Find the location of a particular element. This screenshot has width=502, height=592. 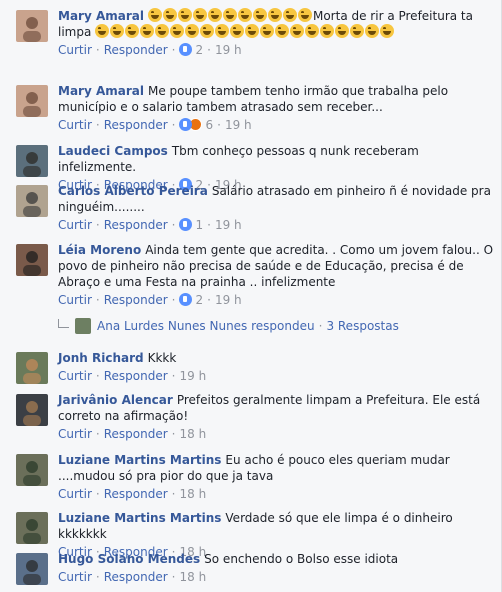

commenter-name: Jonh Richard is located at coordinates (101, 358).